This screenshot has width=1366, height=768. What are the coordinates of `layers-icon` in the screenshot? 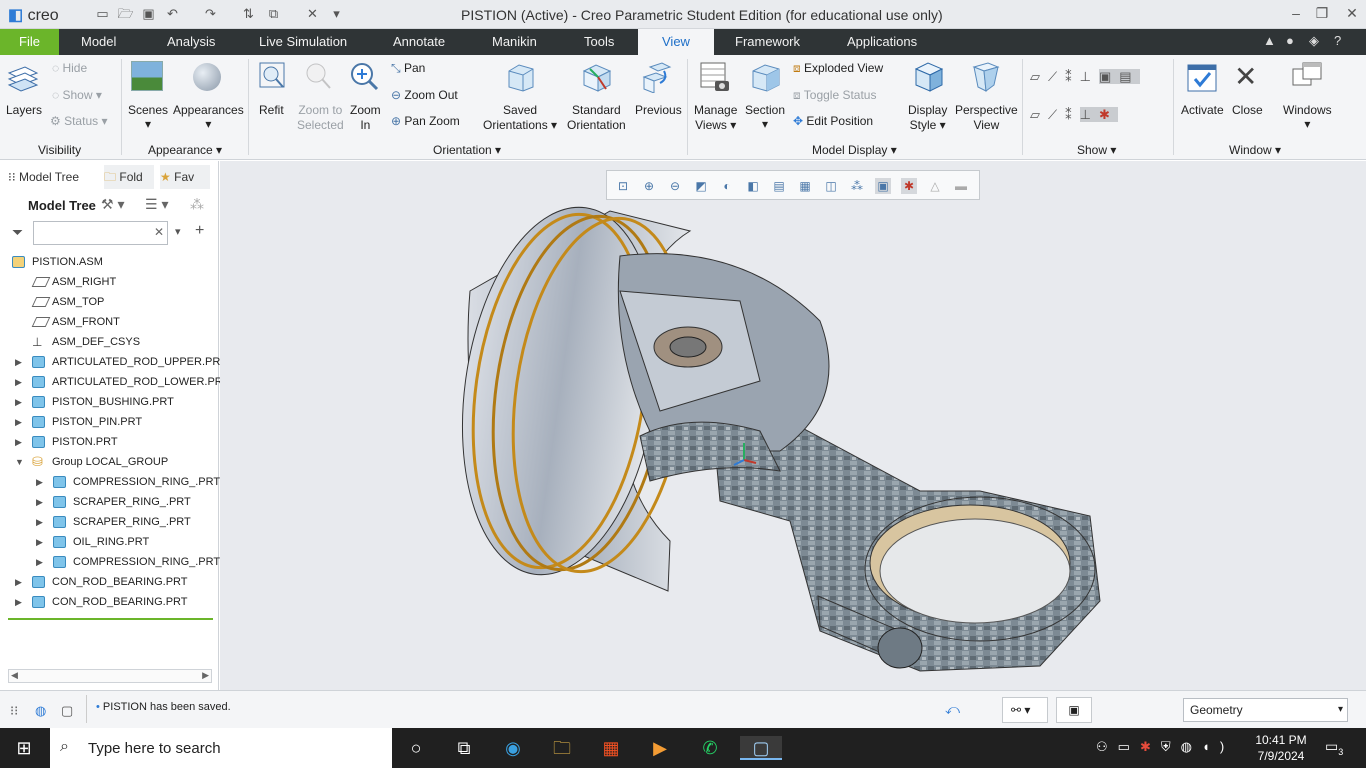 It's located at (23, 78).